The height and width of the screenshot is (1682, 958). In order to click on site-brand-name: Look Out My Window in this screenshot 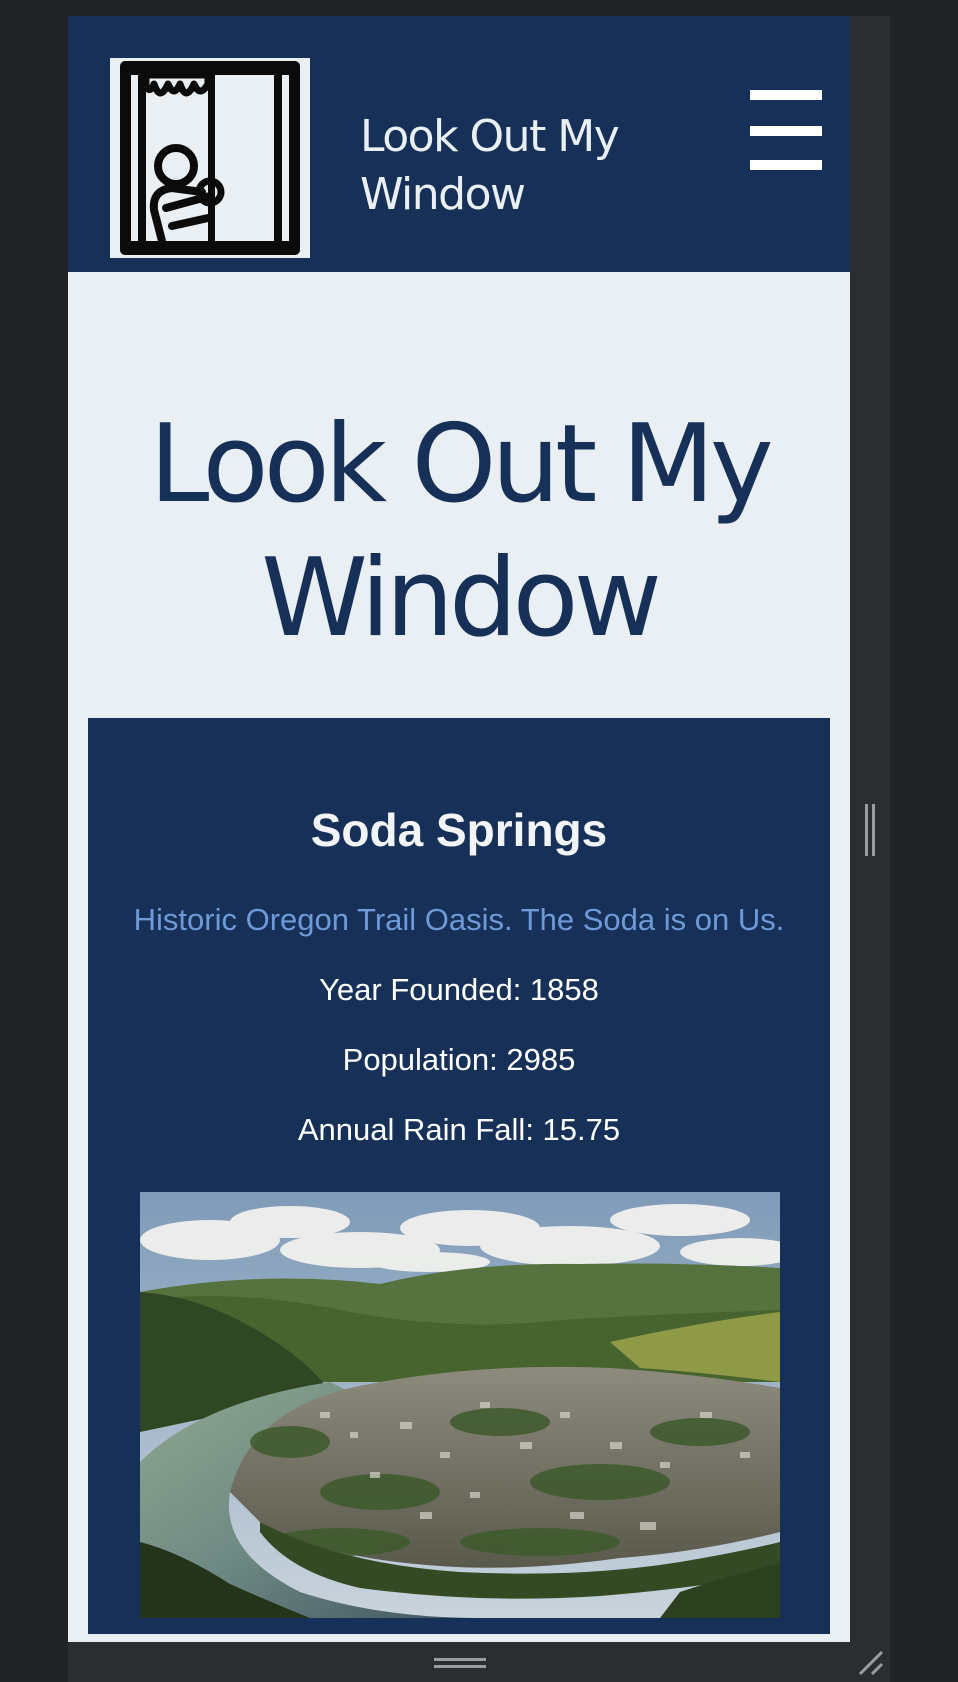, I will do `click(510, 166)`.